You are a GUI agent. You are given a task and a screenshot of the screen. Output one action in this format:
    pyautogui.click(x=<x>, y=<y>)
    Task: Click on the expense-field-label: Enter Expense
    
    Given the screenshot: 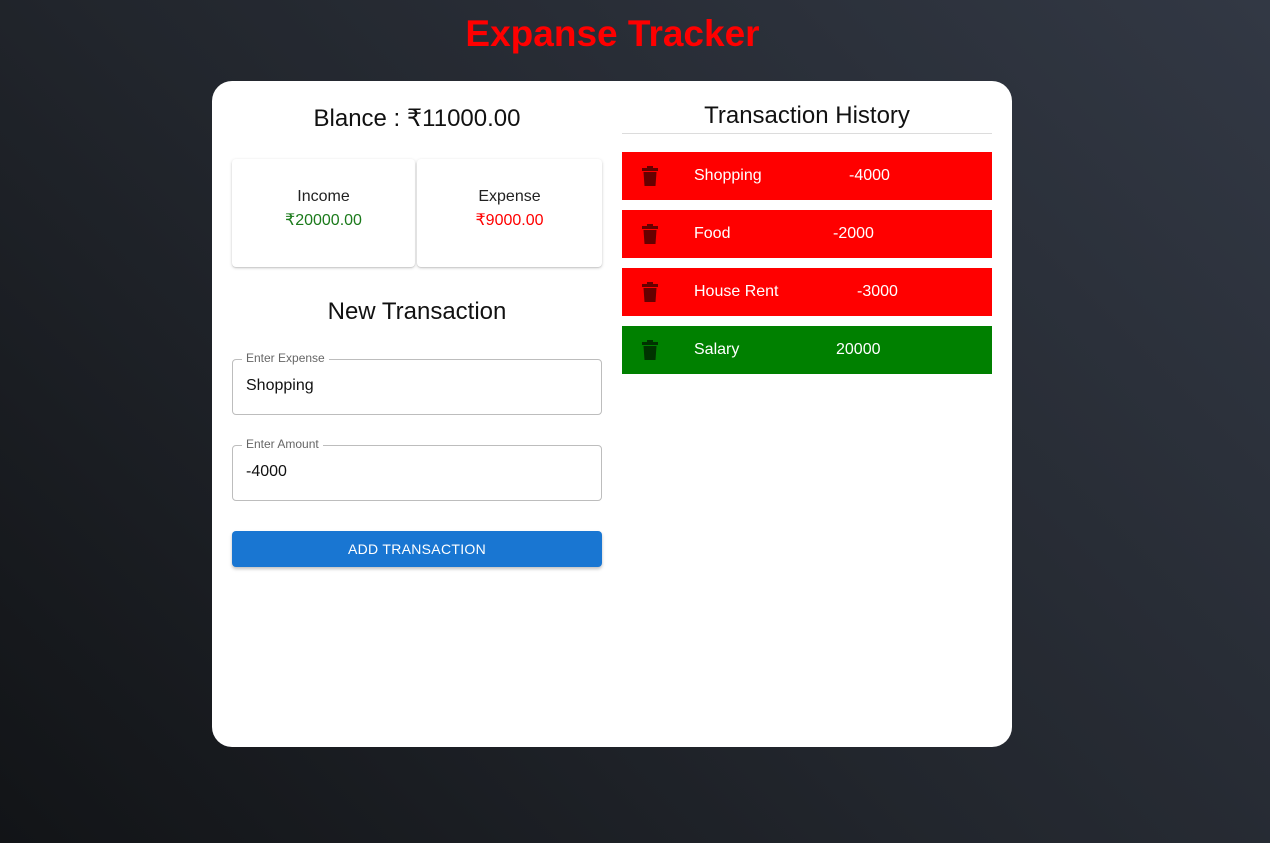 What is the action you would take?
    pyautogui.click(x=285, y=358)
    